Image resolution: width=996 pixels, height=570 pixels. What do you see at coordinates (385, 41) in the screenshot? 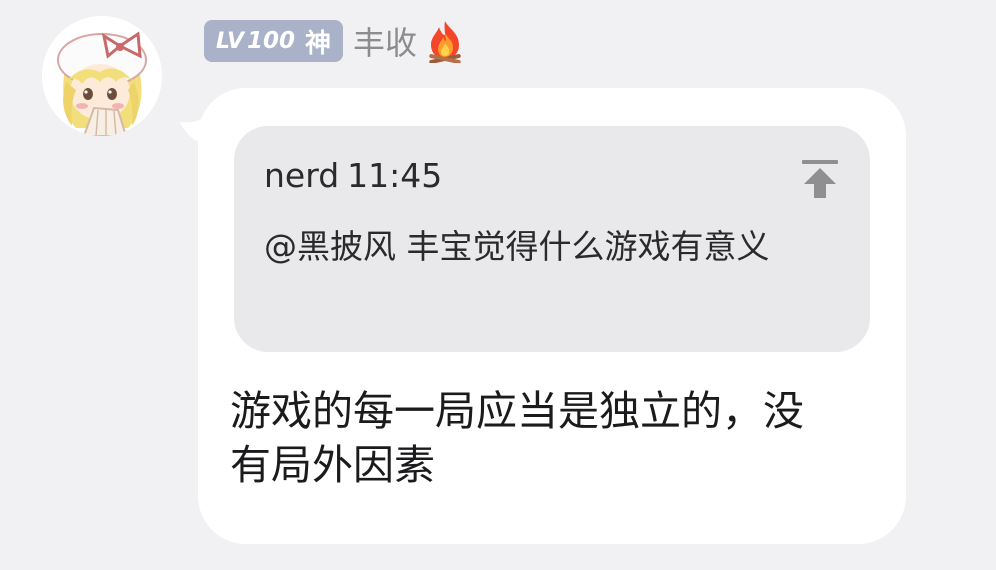
I see `sender-nickname: 丰收` at bounding box center [385, 41].